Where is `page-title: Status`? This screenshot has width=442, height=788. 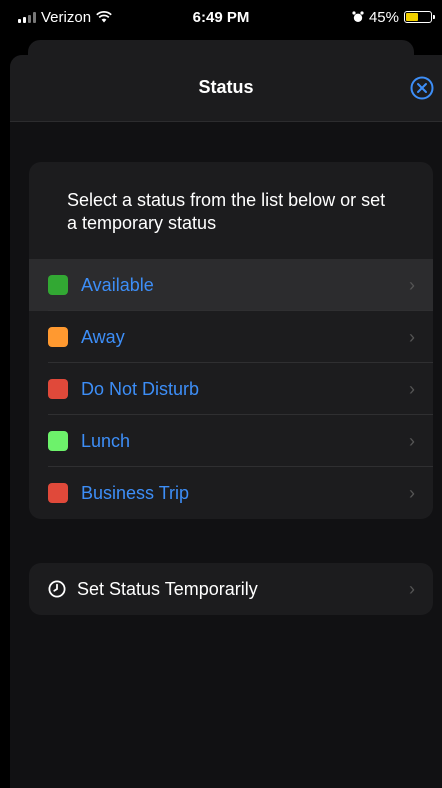
page-title: Status is located at coordinates (226, 87).